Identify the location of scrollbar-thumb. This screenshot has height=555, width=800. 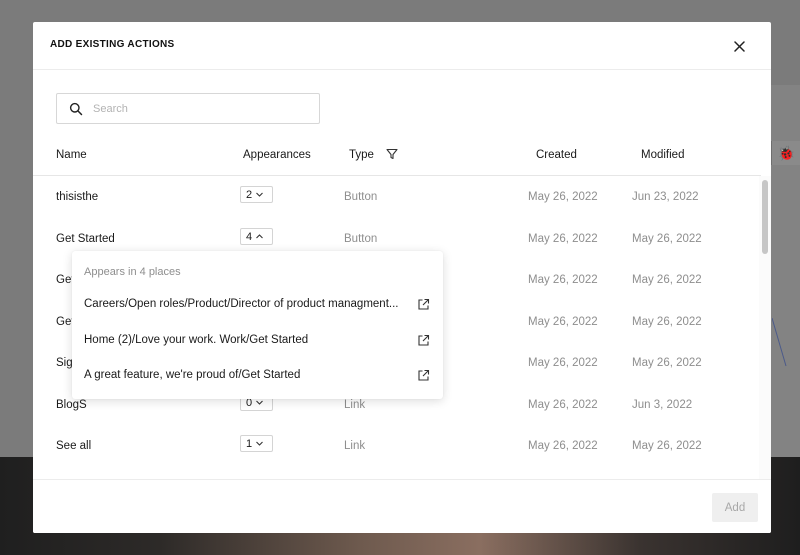
(765, 217).